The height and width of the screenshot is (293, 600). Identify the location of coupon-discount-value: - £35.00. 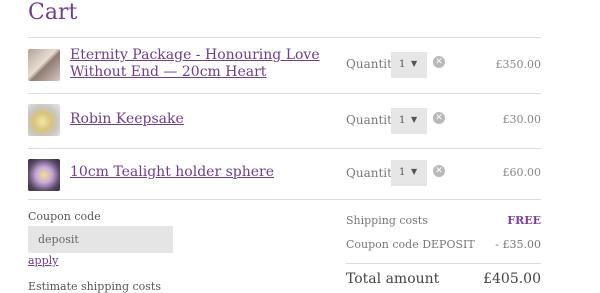
(518, 244).